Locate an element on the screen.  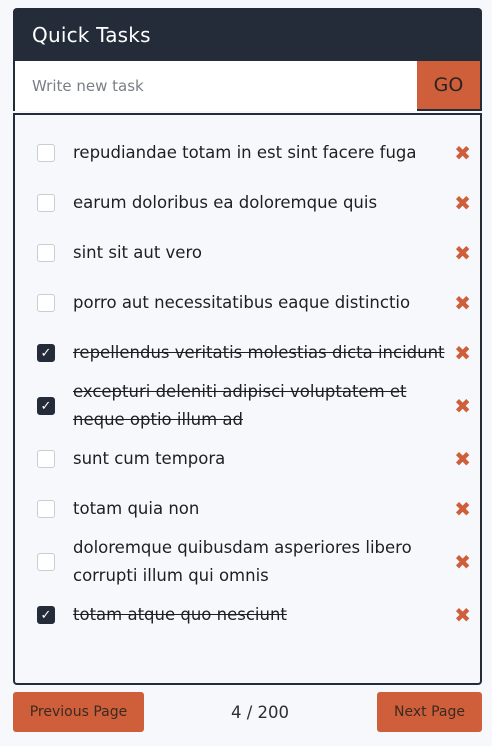
app-title: Quick Tasks is located at coordinates (91, 34).